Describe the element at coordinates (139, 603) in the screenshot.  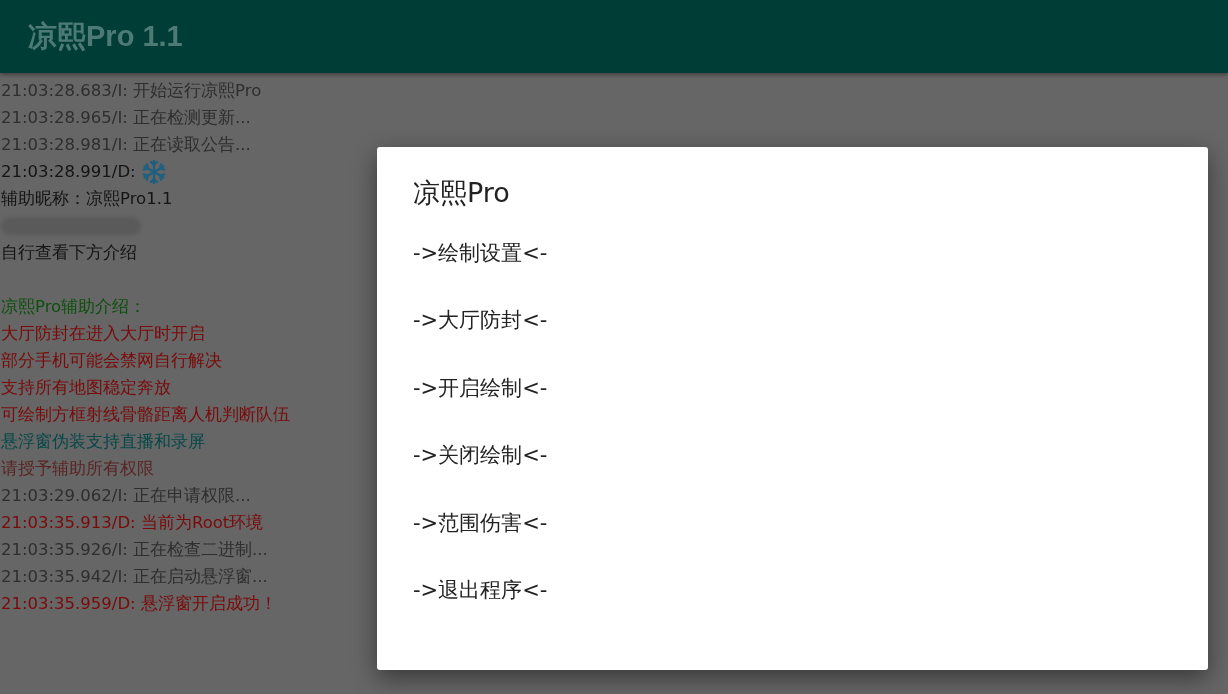
I see `log-line: 21:03:35.959/D: 悬浮窗开启成功！` at that location.